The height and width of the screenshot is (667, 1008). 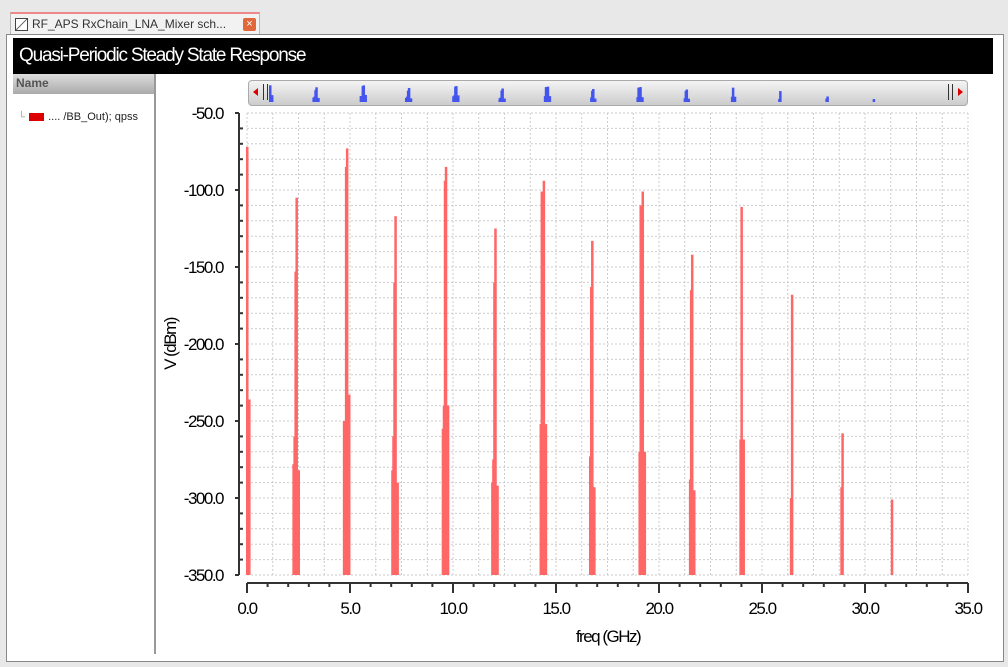 What do you see at coordinates (204, 344) in the screenshot?
I see `y-tick-label: -200.0` at bounding box center [204, 344].